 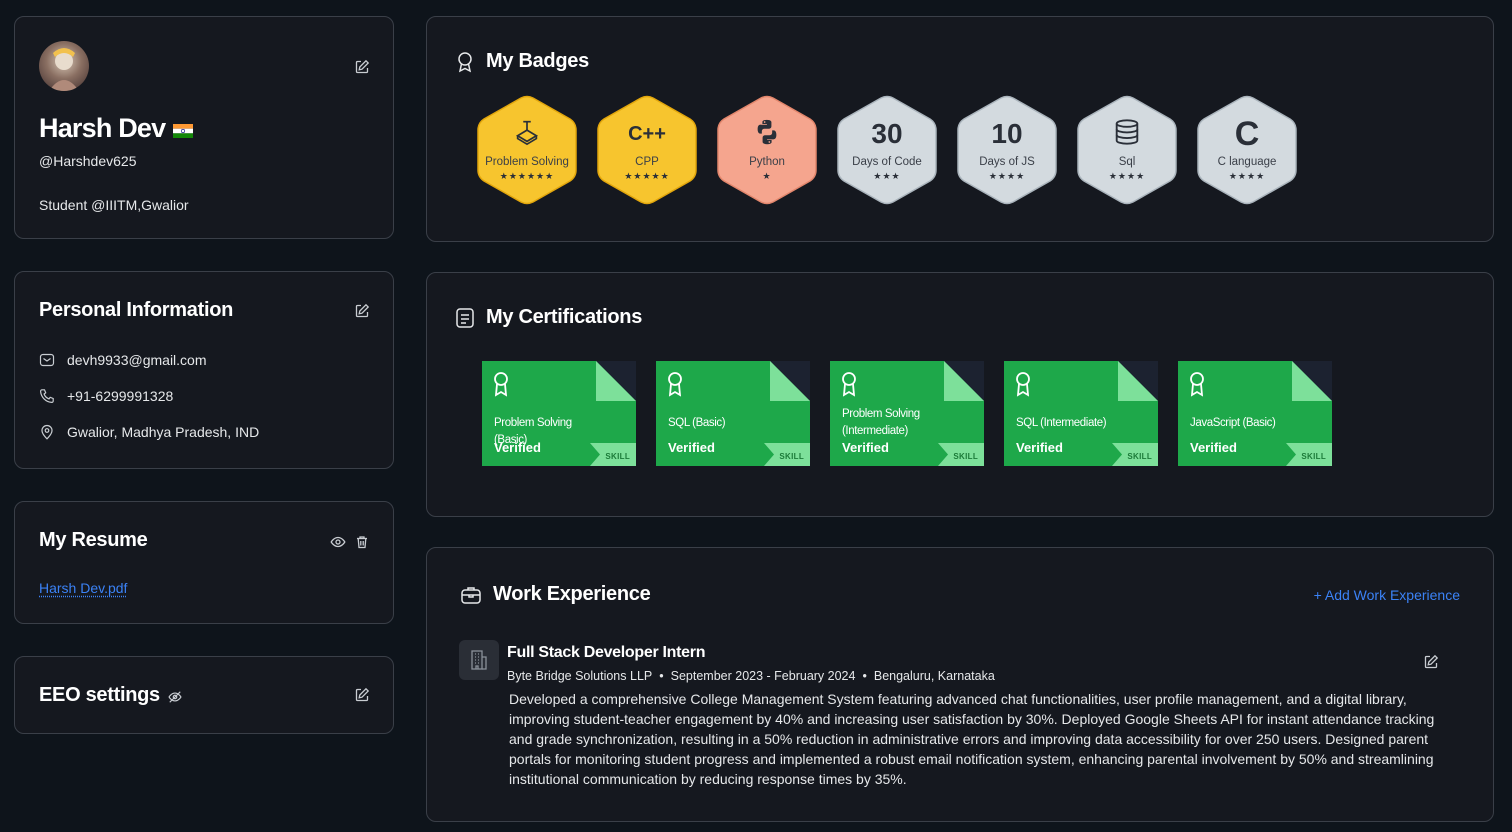 What do you see at coordinates (88, 161) in the screenshot?
I see `profile-handle: @Harshdev625` at bounding box center [88, 161].